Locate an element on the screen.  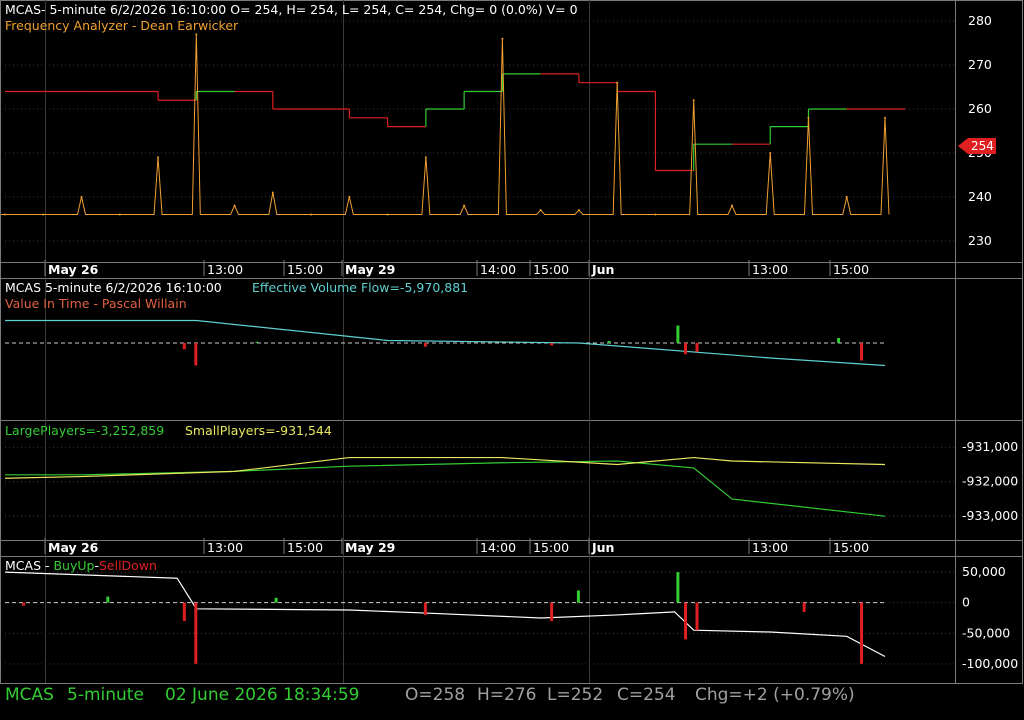
panel4-header-prefix: MCAS - is located at coordinates (29, 565).